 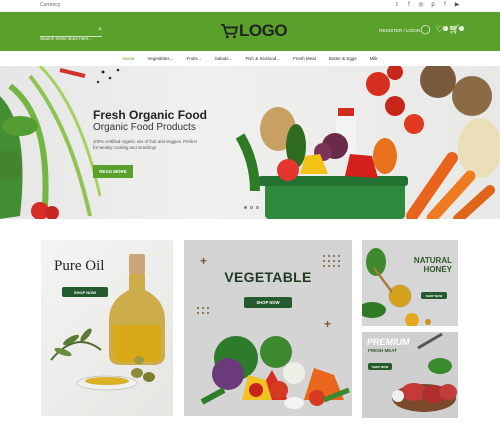 I want to click on nav-item-fish-seafood: Fish & Seafood⌄, so click(x=262, y=58).